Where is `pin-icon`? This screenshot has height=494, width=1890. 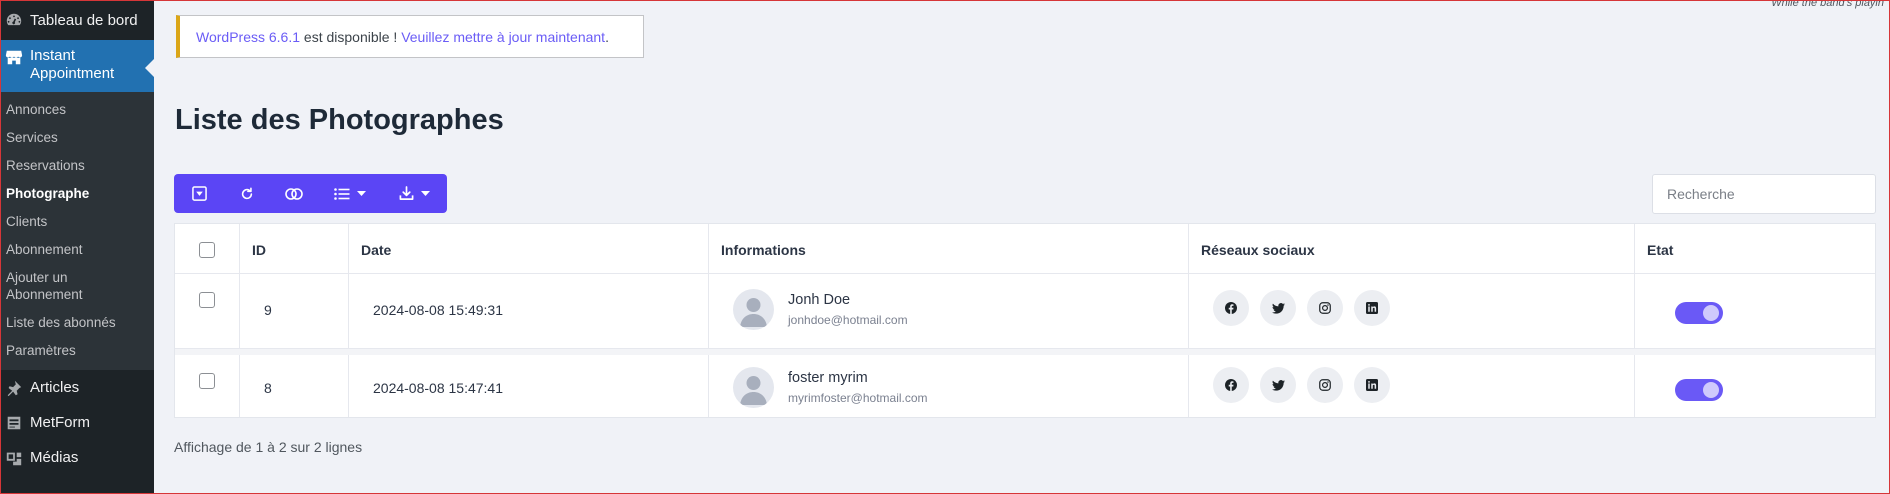 pin-icon is located at coordinates (14, 388).